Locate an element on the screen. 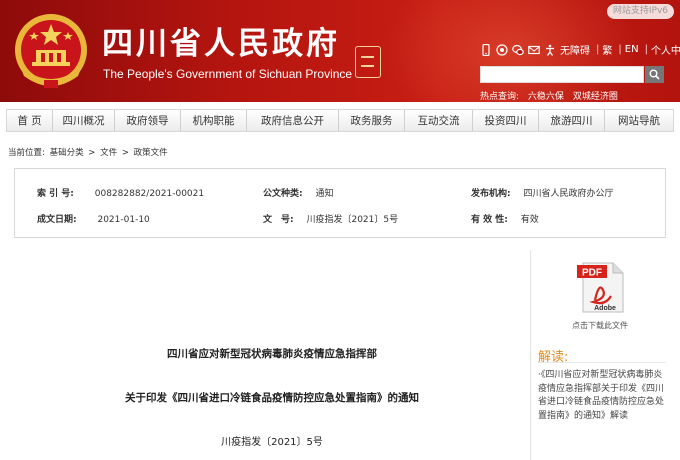 The image size is (680, 460). pdf-download-link: PDF Adobe is located at coordinates (601, 287).